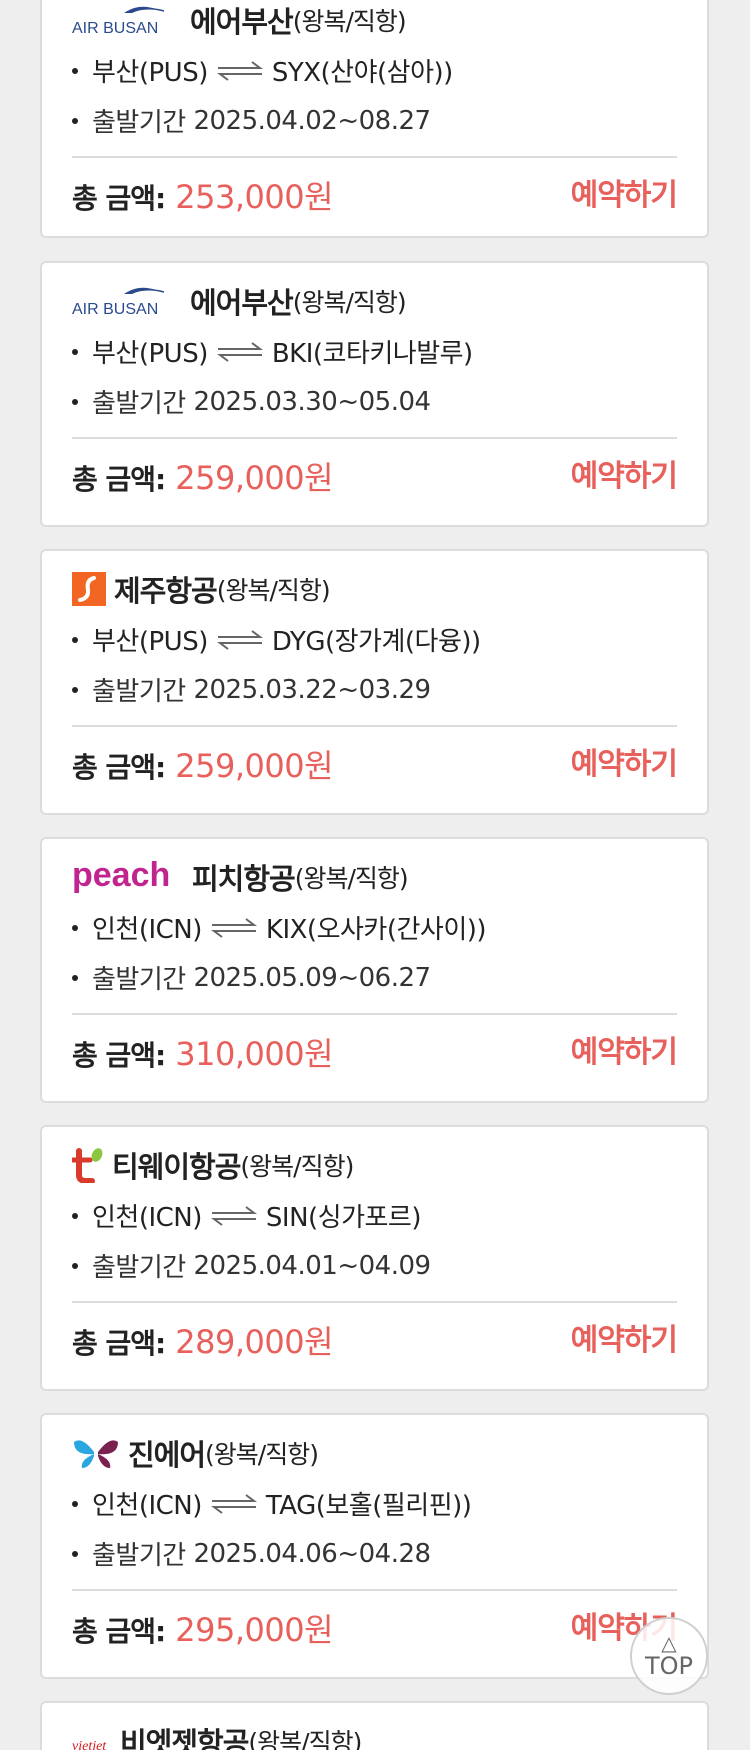 Image resolution: width=750 pixels, height=1750 pixels. Describe the element at coordinates (254, 1342) in the screenshot. I see `price: 289,000원` at that location.